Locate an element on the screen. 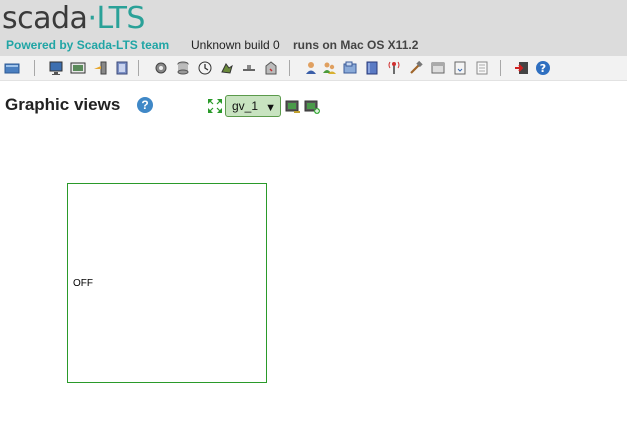  maintenance-events-icon is located at coordinates (271, 68).